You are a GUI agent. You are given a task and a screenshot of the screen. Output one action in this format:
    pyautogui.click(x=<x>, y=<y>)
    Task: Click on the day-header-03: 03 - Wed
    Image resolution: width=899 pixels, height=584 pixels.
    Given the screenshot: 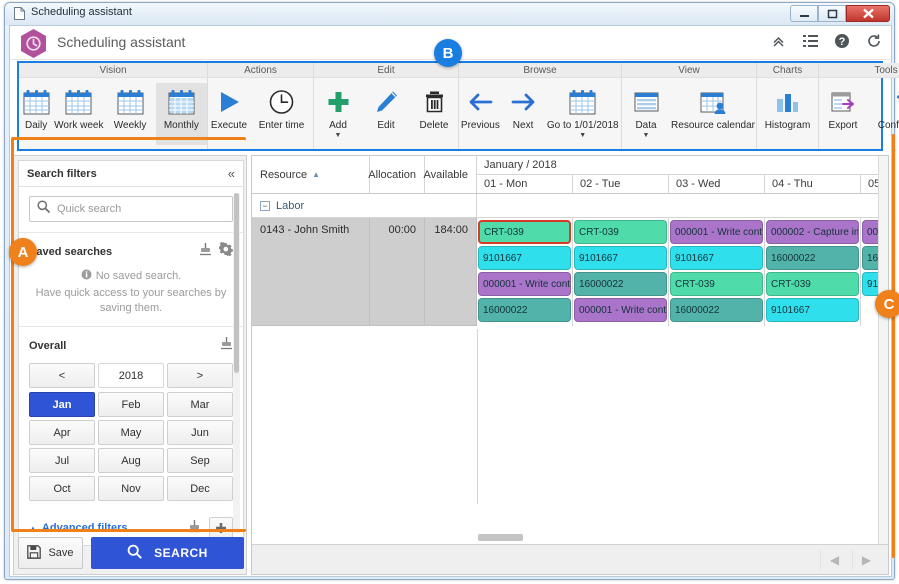 What is the action you would take?
    pyautogui.click(x=717, y=184)
    